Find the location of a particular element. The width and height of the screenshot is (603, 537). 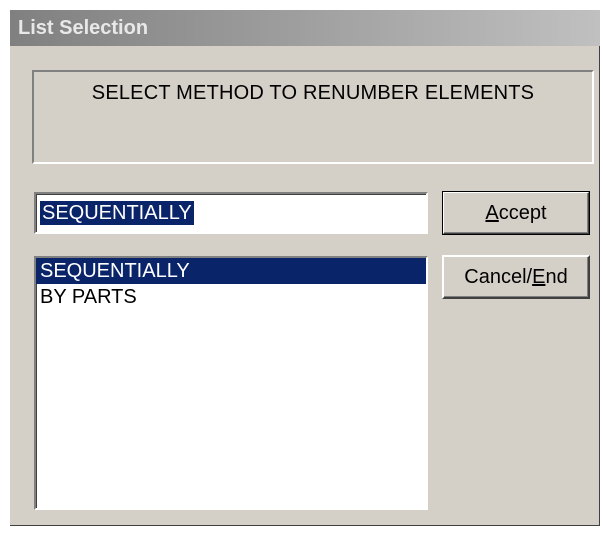

accept-label-rest: ccept is located at coordinates (522, 213).